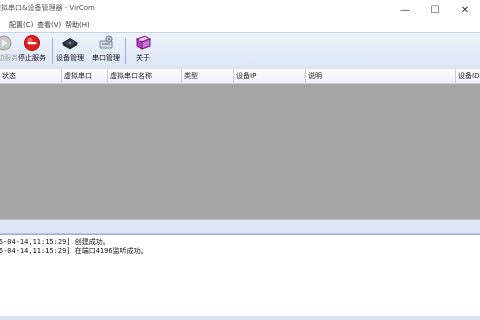  I want to click on device-icon, so click(70, 43).